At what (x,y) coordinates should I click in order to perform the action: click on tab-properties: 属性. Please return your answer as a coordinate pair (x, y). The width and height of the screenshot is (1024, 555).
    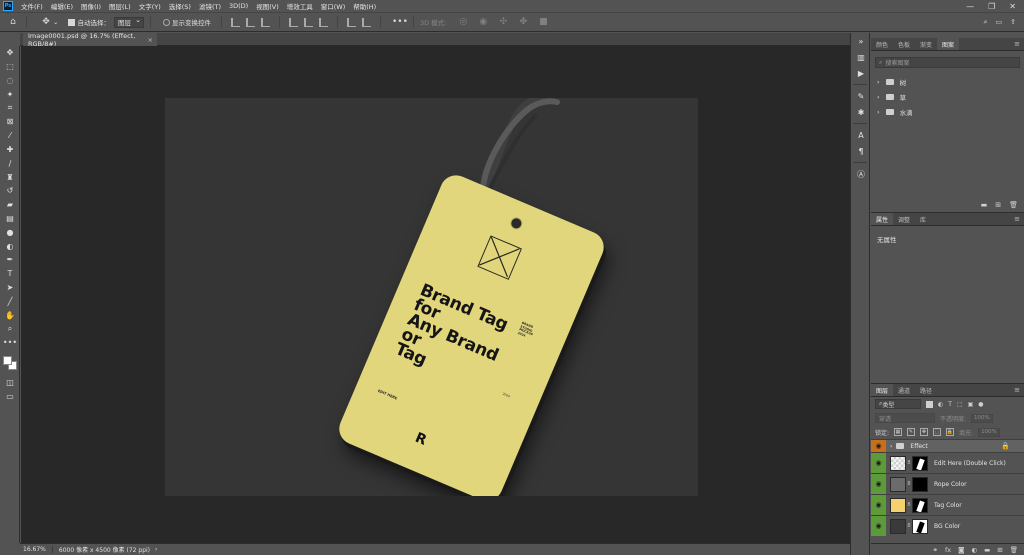
    Looking at the image, I should click on (882, 219).